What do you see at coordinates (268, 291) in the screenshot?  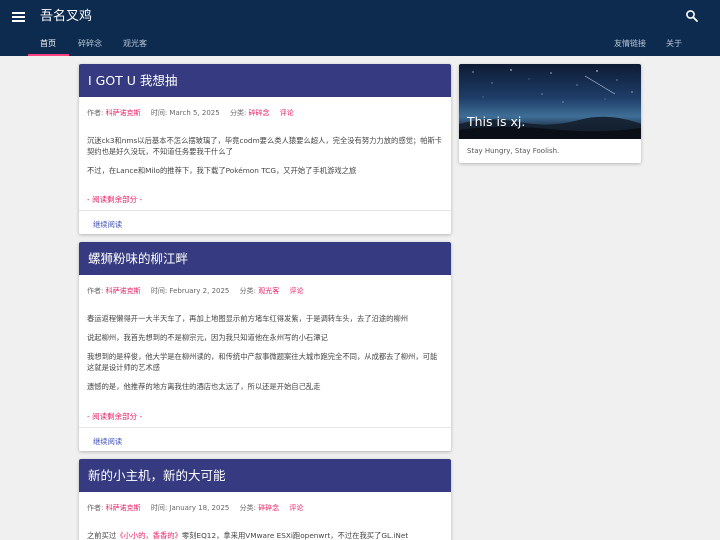 I see `category-link: 观光客` at bounding box center [268, 291].